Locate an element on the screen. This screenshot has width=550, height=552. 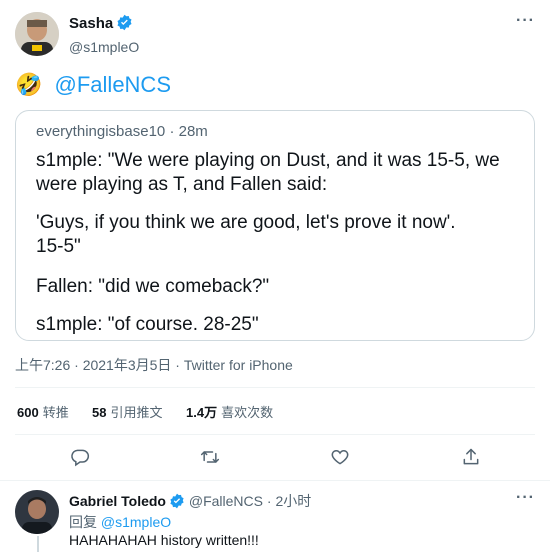
replying-to-link: @s1mpleO is located at coordinates (136, 522).